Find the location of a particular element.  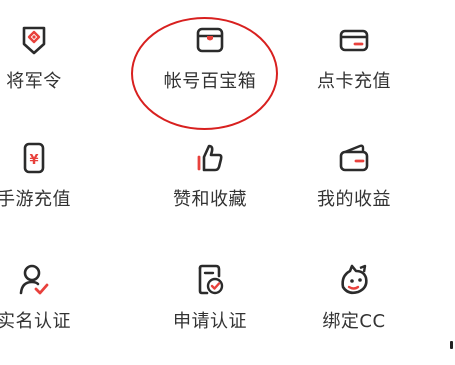

grid-item-mobile-game-recharge: ¥ 手游充值 is located at coordinates (52, 190).